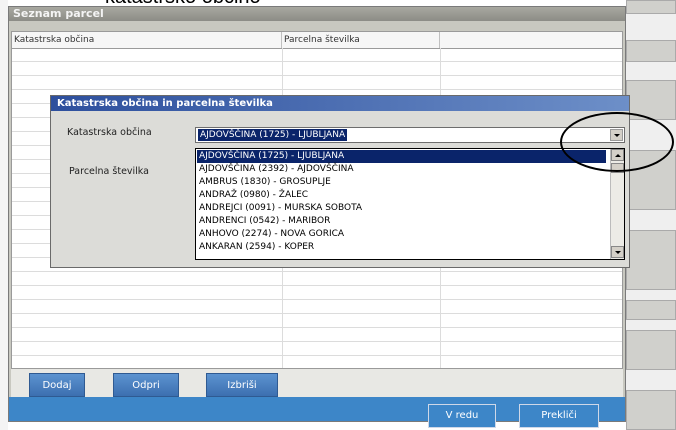 The width and height of the screenshot is (676, 430). What do you see at coordinates (4, 215) in the screenshot?
I see `left-edge` at bounding box center [4, 215].